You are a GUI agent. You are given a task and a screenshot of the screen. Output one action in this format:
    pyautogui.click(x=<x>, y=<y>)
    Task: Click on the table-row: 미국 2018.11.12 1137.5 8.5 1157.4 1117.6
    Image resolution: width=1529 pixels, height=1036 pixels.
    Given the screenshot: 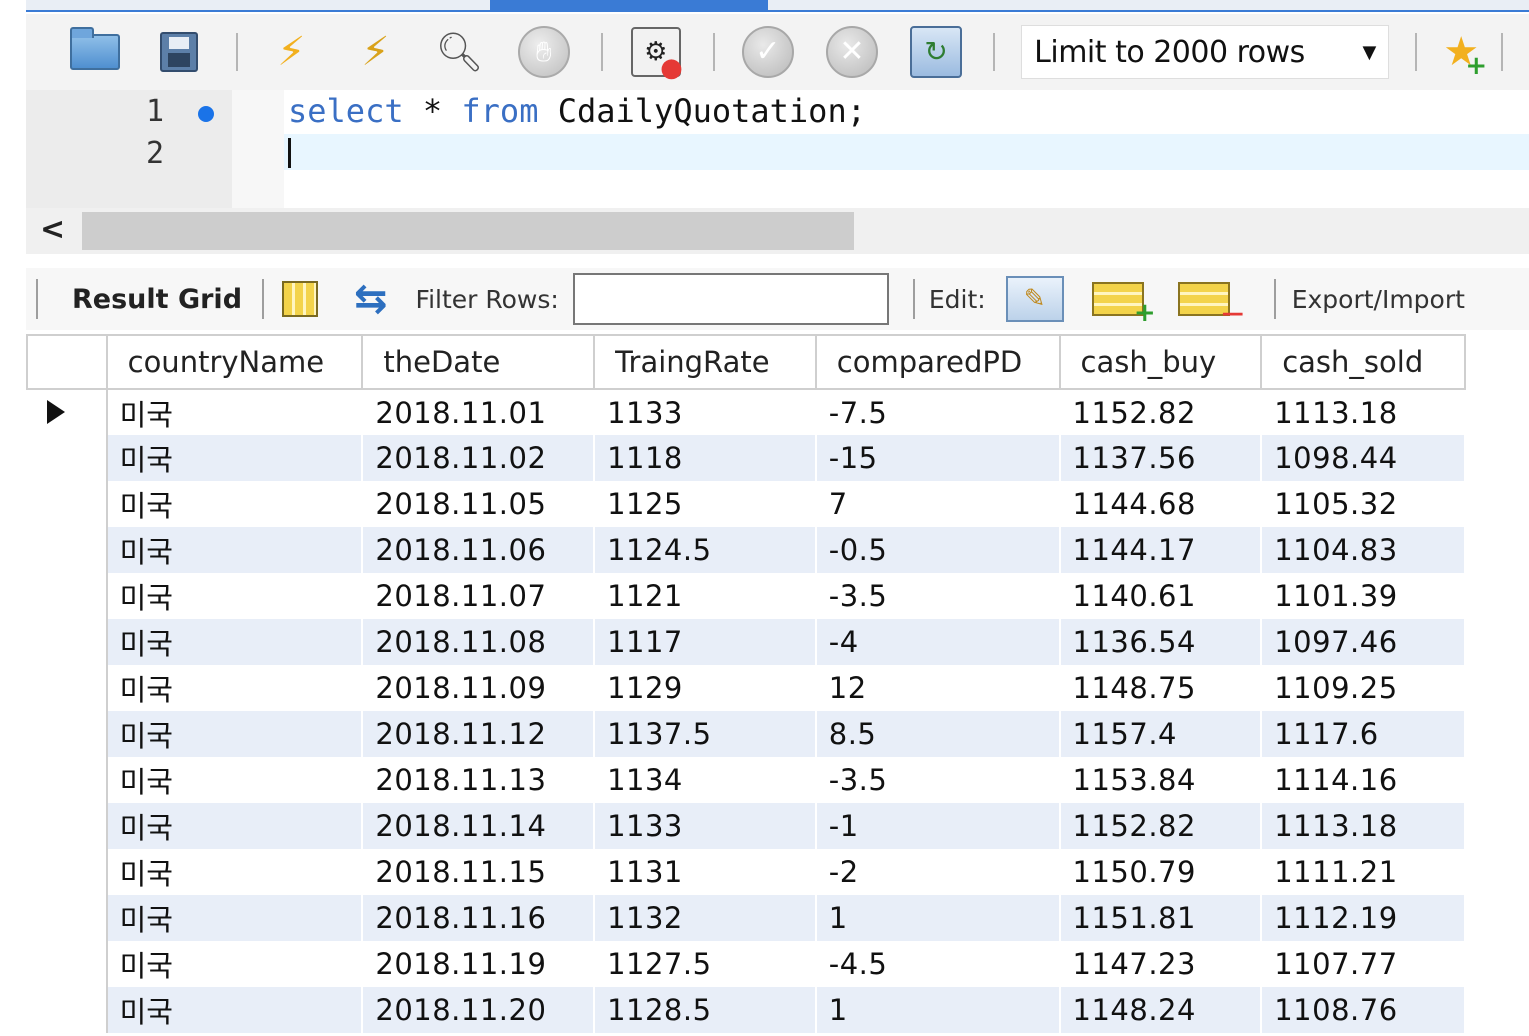 What is the action you would take?
    pyautogui.click(x=746, y=734)
    